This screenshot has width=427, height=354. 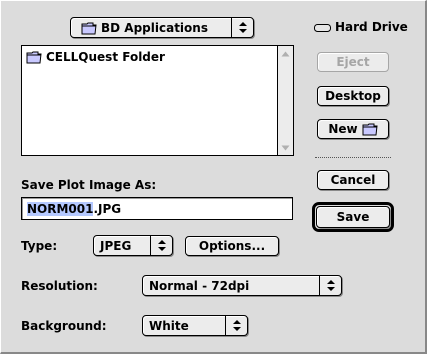 I want to click on new-folder-button: New, so click(x=353, y=129).